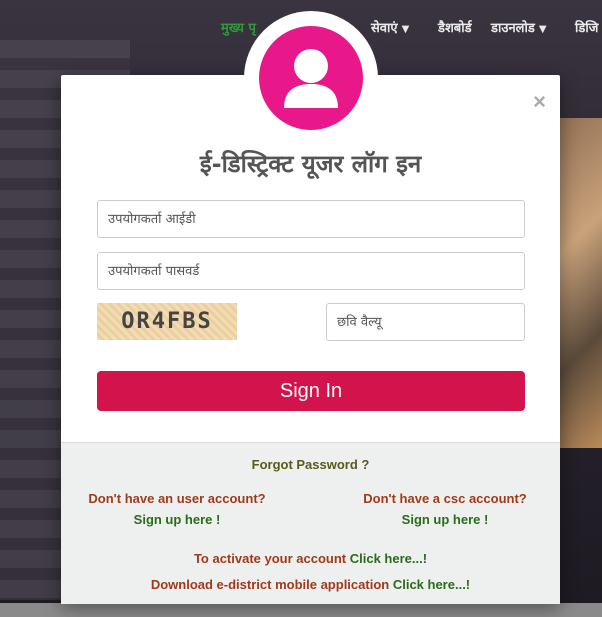 This screenshot has width=602, height=617. Describe the element at coordinates (586, 27) in the screenshot. I see `nav-item-digital: डिजि` at that location.